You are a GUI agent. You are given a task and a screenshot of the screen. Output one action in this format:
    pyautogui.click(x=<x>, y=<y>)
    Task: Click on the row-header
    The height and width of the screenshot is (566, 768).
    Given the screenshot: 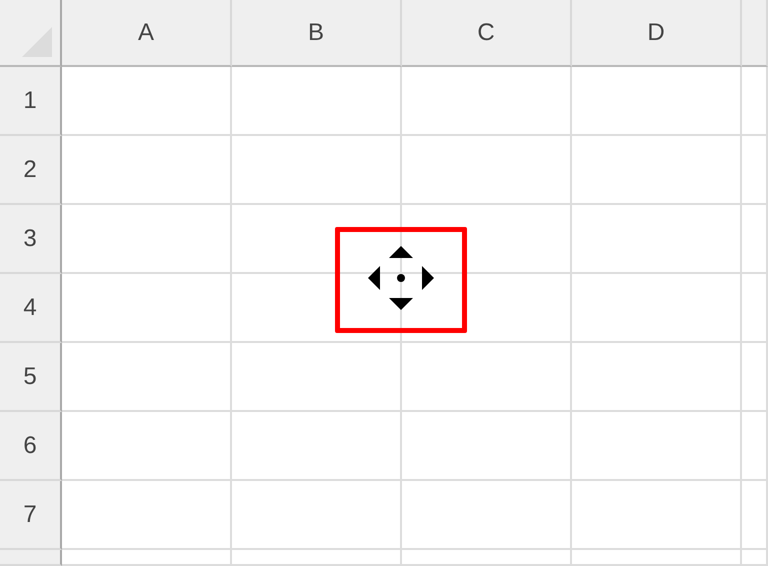 What is the action you would take?
    pyautogui.click(x=31, y=558)
    